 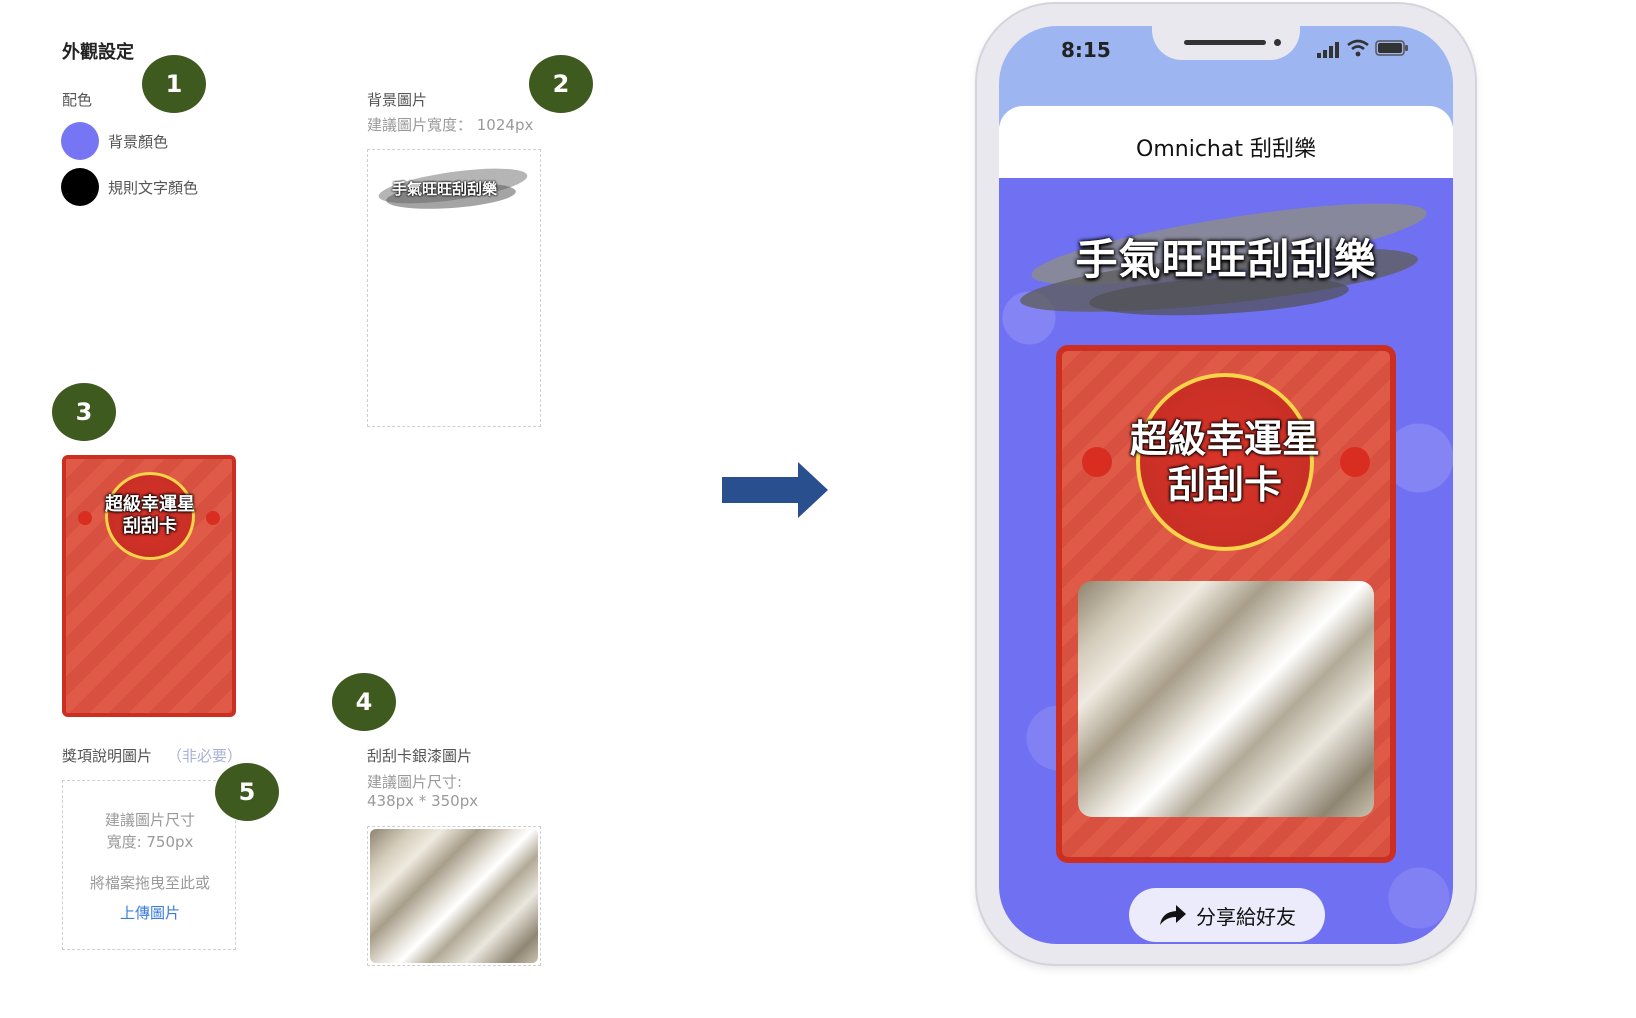 I want to click on card-seal-line1: 超級幸運星, so click(x=150, y=504).